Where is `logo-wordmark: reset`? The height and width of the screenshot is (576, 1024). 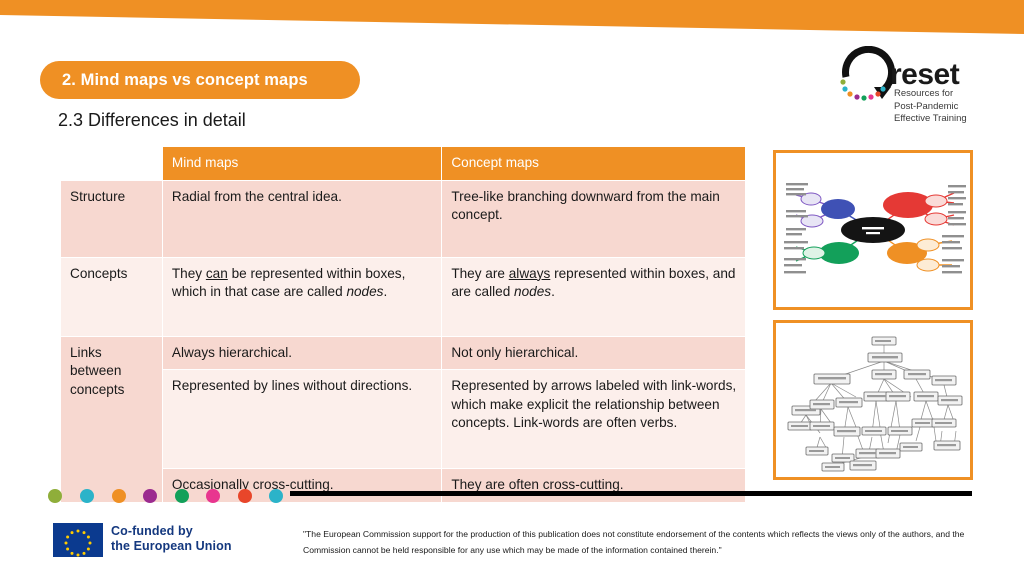 logo-wordmark: reset is located at coordinates (925, 74).